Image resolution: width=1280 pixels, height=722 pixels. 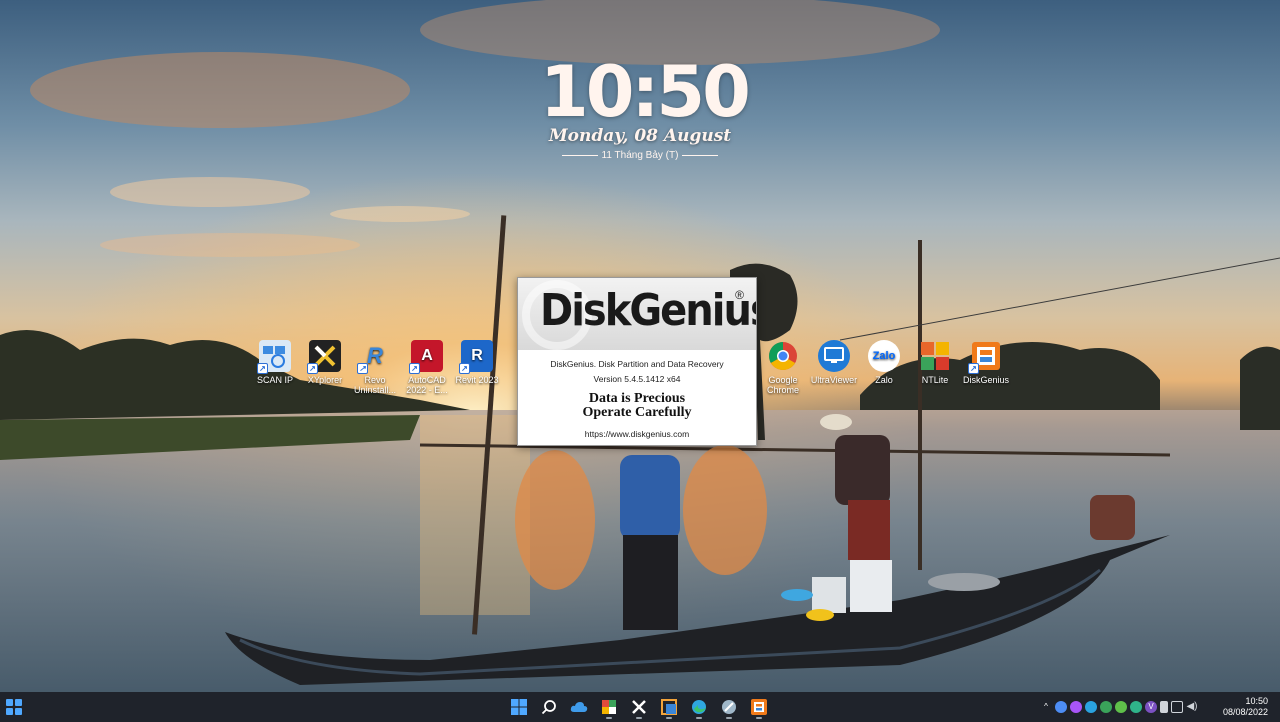 What do you see at coordinates (1164, 707) in the screenshot?
I see `usb-icon` at bounding box center [1164, 707].